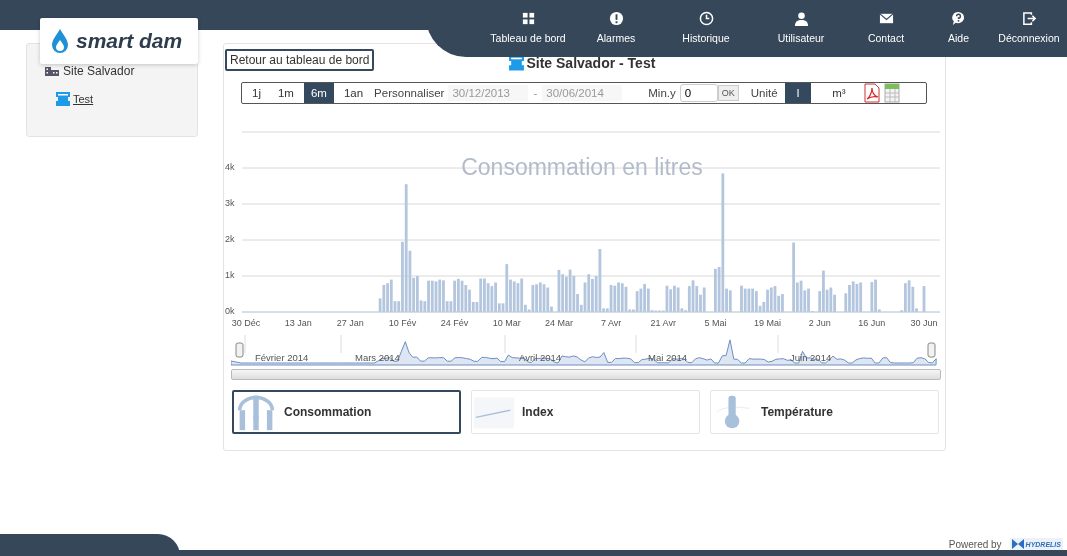 The image size is (1067, 556). What do you see at coordinates (377, 357) in the screenshot?
I see `navigator-month-label: Mars 2014` at bounding box center [377, 357].